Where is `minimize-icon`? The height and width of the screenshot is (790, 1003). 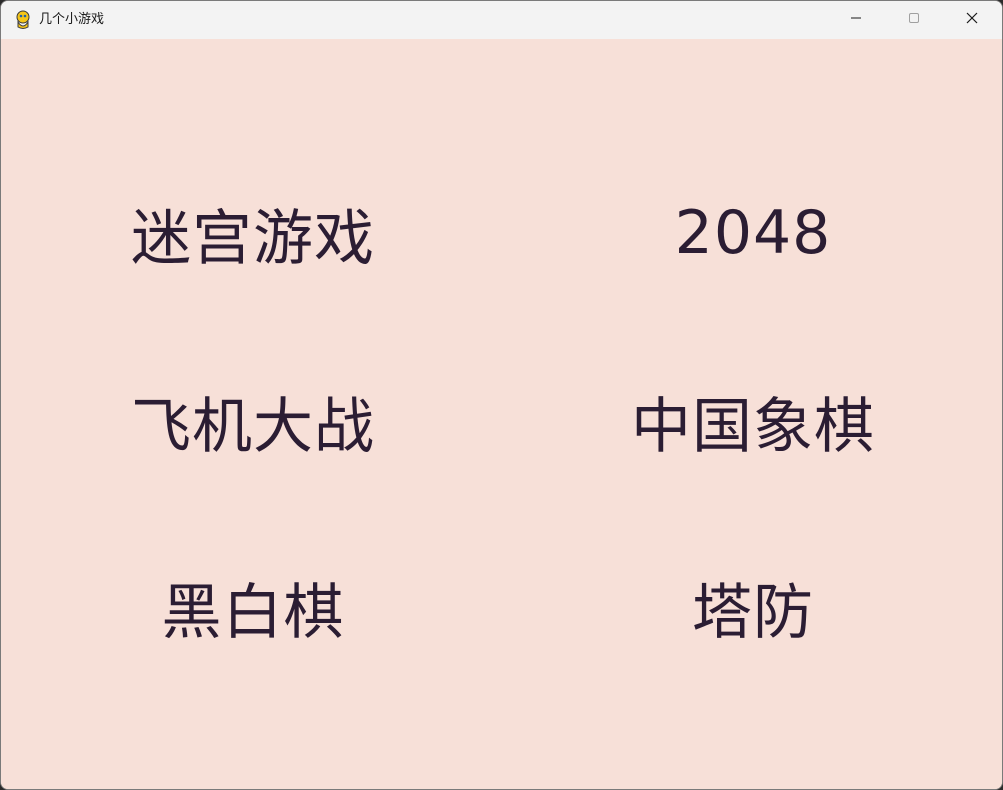 minimize-icon is located at coordinates (856, 20).